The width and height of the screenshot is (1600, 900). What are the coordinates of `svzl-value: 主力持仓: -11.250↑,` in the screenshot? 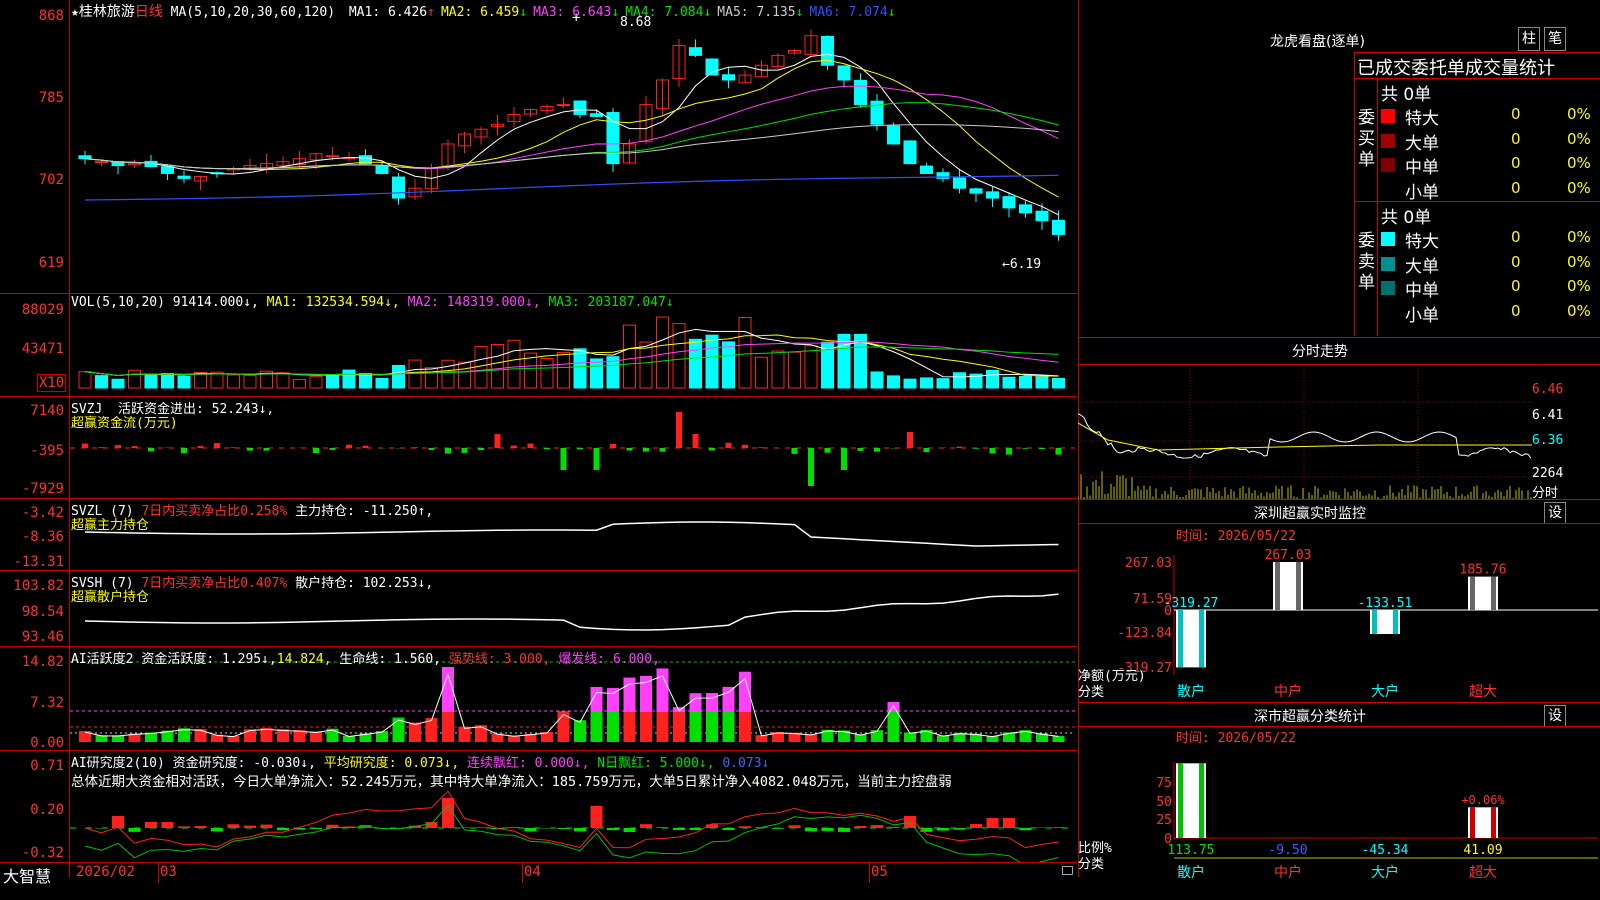 It's located at (364, 511).